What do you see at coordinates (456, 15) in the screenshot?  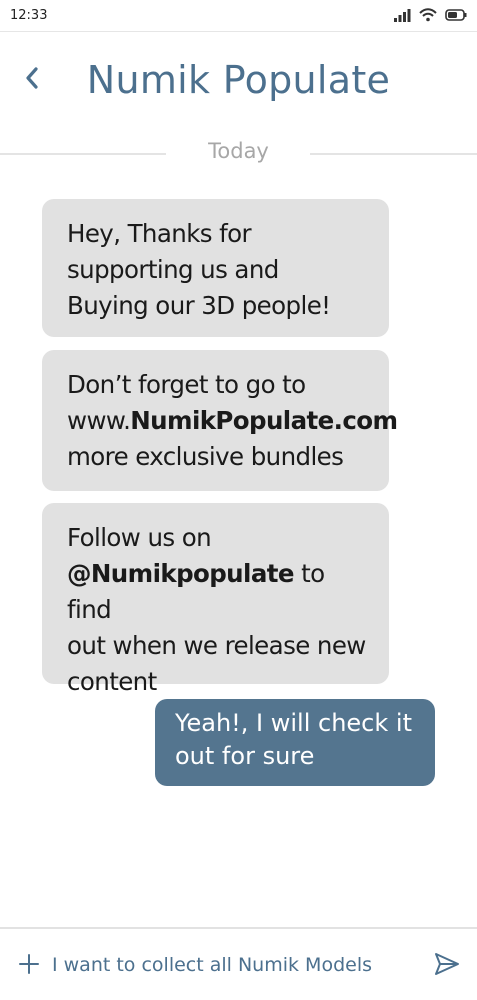 I see `battery-icon` at bounding box center [456, 15].